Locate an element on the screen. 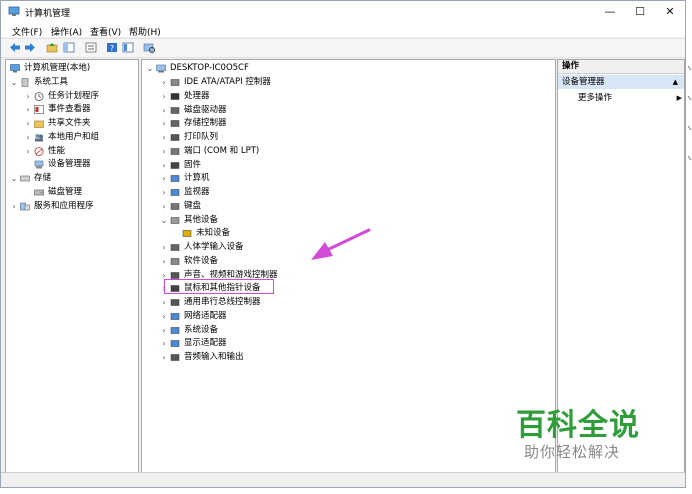 The height and width of the screenshot is (494, 692). more-actions-item: 更多操作 ▶ is located at coordinates (630, 98).